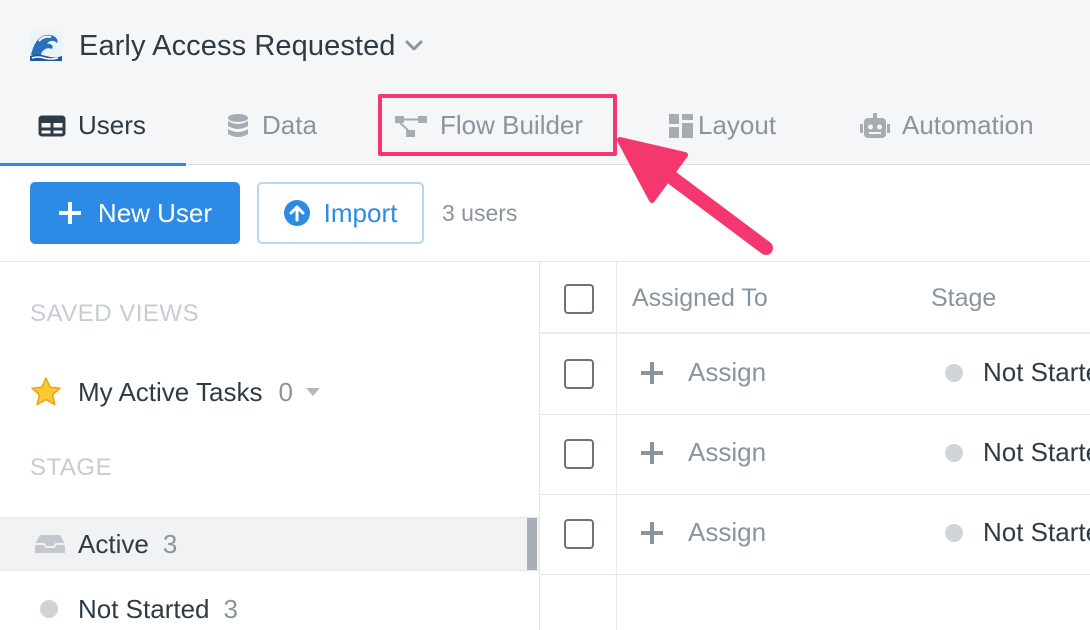  What do you see at coordinates (71, 467) in the screenshot?
I see `stage-heading: STAGE` at bounding box center [71, 467].